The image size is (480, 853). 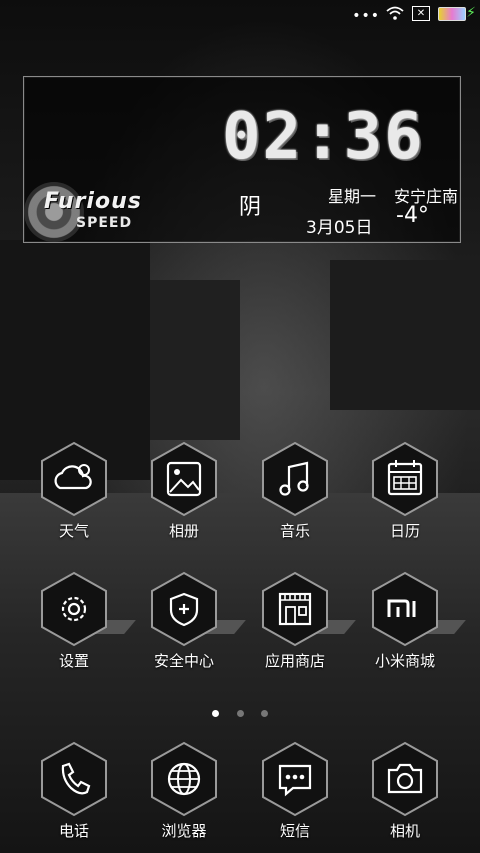 I want to click on dock-messages: 短信, so click(x=295, y=790).